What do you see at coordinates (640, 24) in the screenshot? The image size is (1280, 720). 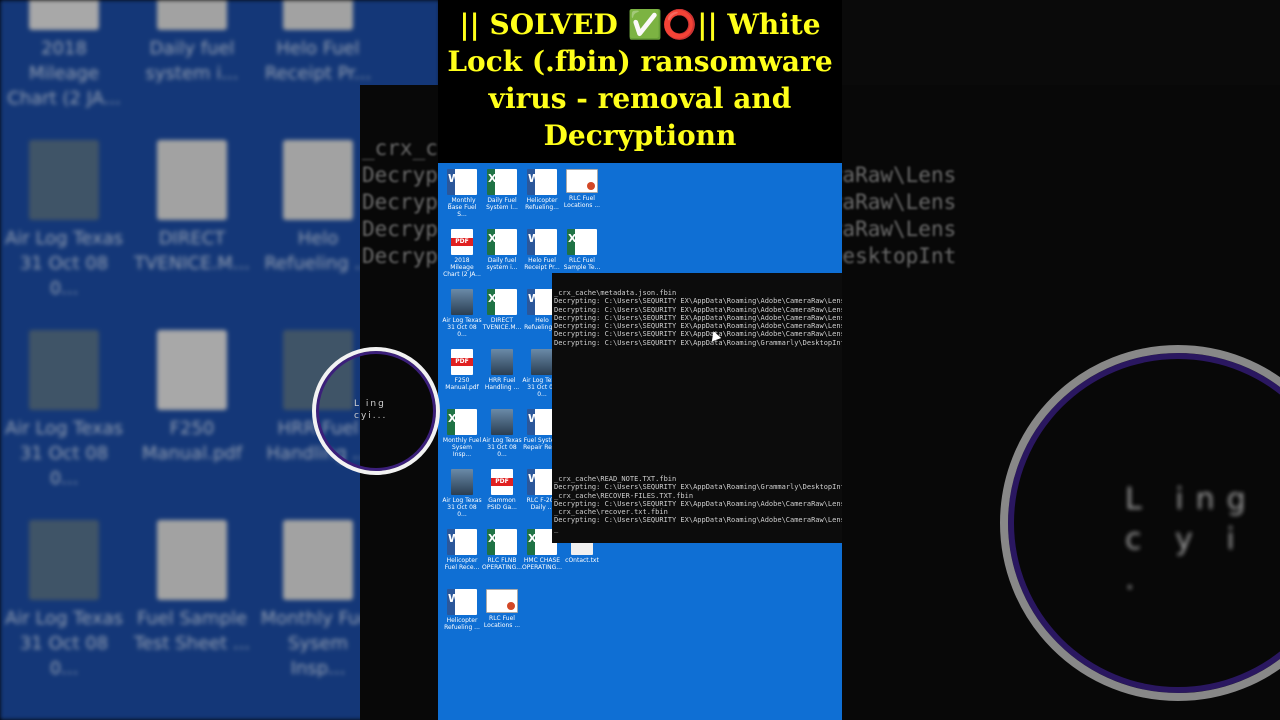 I see `title-line-1: || SOLVED ✅⭕|| White` at bounding box center [640, 24].